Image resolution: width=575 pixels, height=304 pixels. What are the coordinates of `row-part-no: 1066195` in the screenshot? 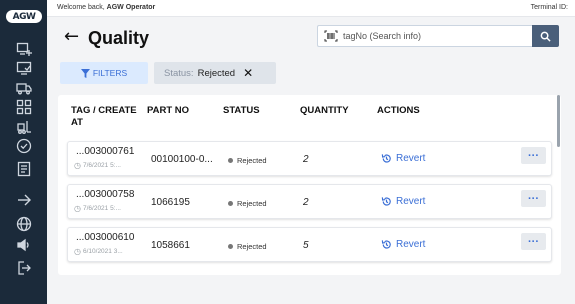 It's located at (170, 202).